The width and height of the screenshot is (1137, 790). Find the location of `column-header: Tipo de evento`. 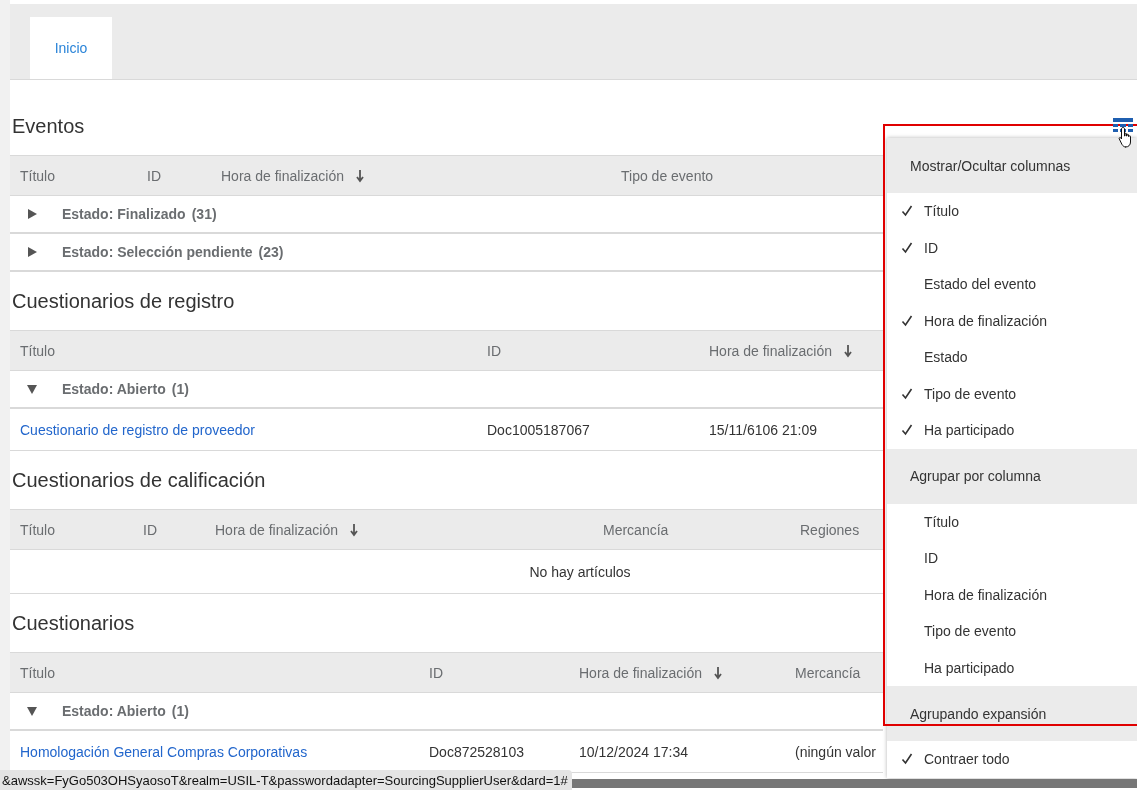

column-header: Tipo de evento is located at coordinates (747, 175).